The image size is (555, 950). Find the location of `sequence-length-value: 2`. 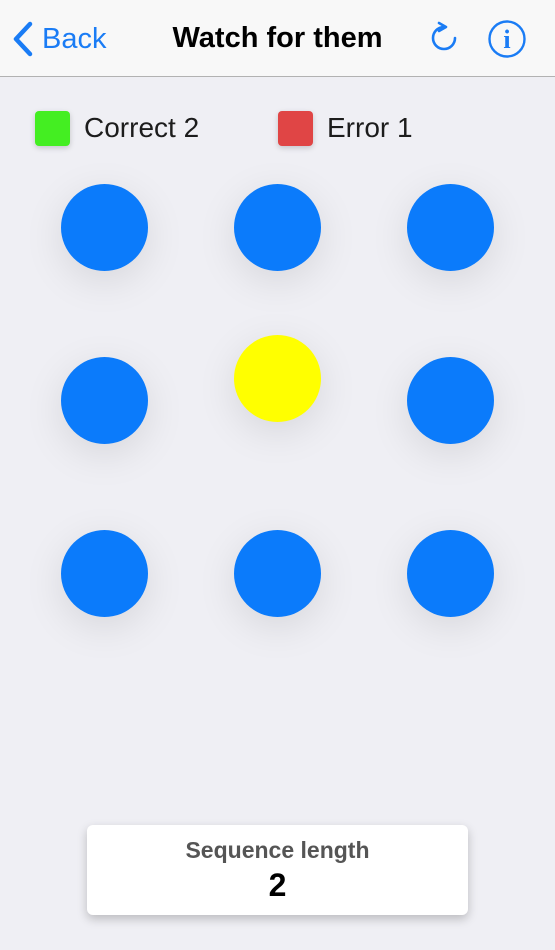

sequence-length-value: 2 is located at coordinates (277, 885).